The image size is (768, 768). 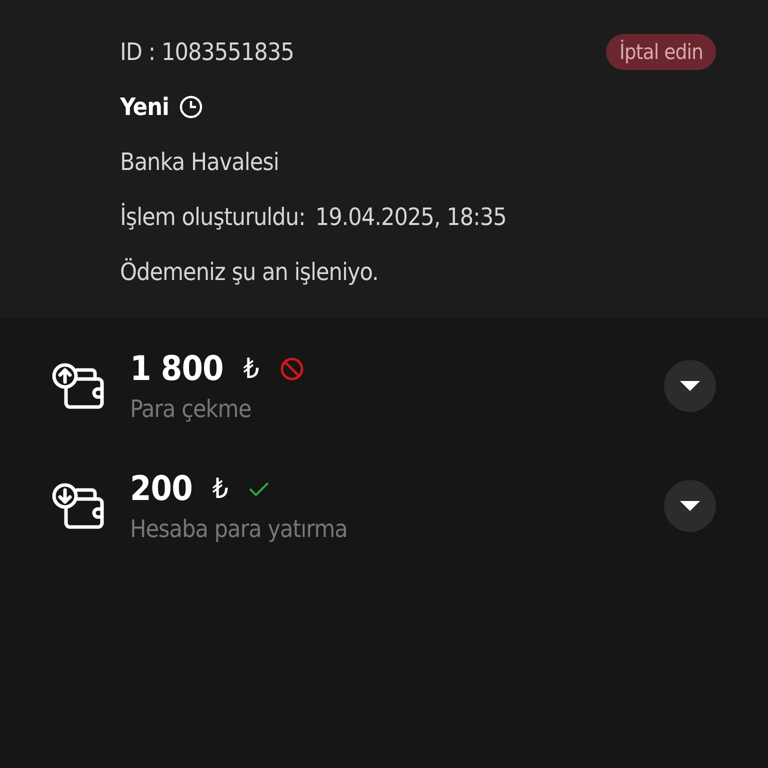 What do you see at coordinates (213, 216) in the screenshot?
I see `created-label: İşlem oluşturuldu:` at bounding box center [213, 216].